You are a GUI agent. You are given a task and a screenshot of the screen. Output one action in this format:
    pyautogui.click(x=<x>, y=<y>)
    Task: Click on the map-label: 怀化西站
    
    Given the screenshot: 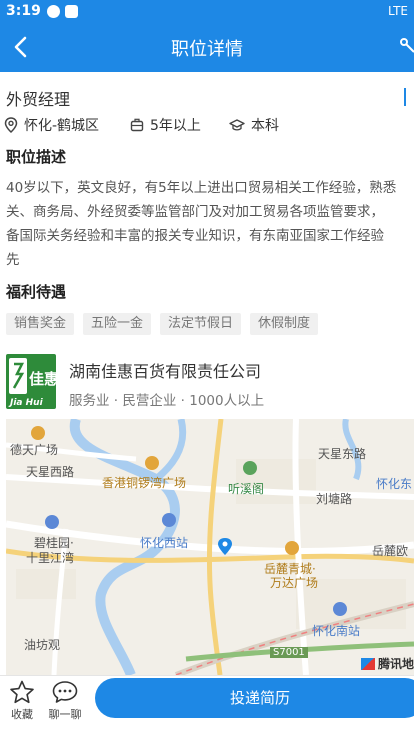 What is the action you would take?
    pyautogui.click(x=164, y=543)
    